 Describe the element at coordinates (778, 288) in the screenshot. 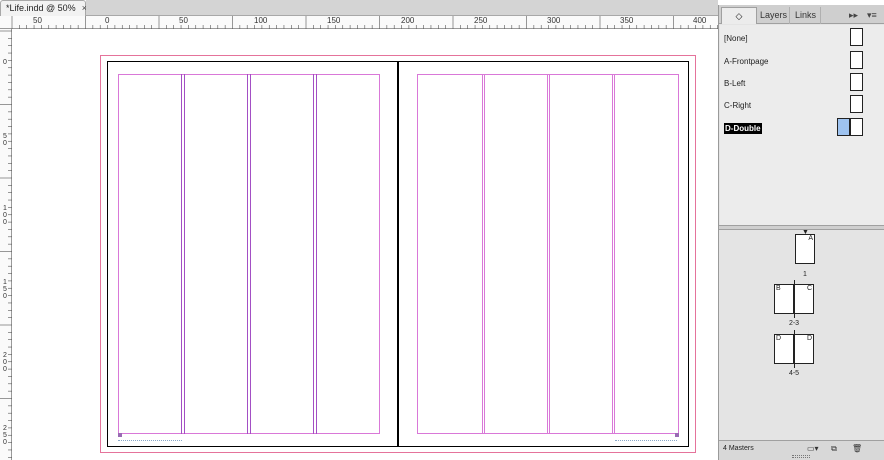

I see `page-master-label: B` at that location.